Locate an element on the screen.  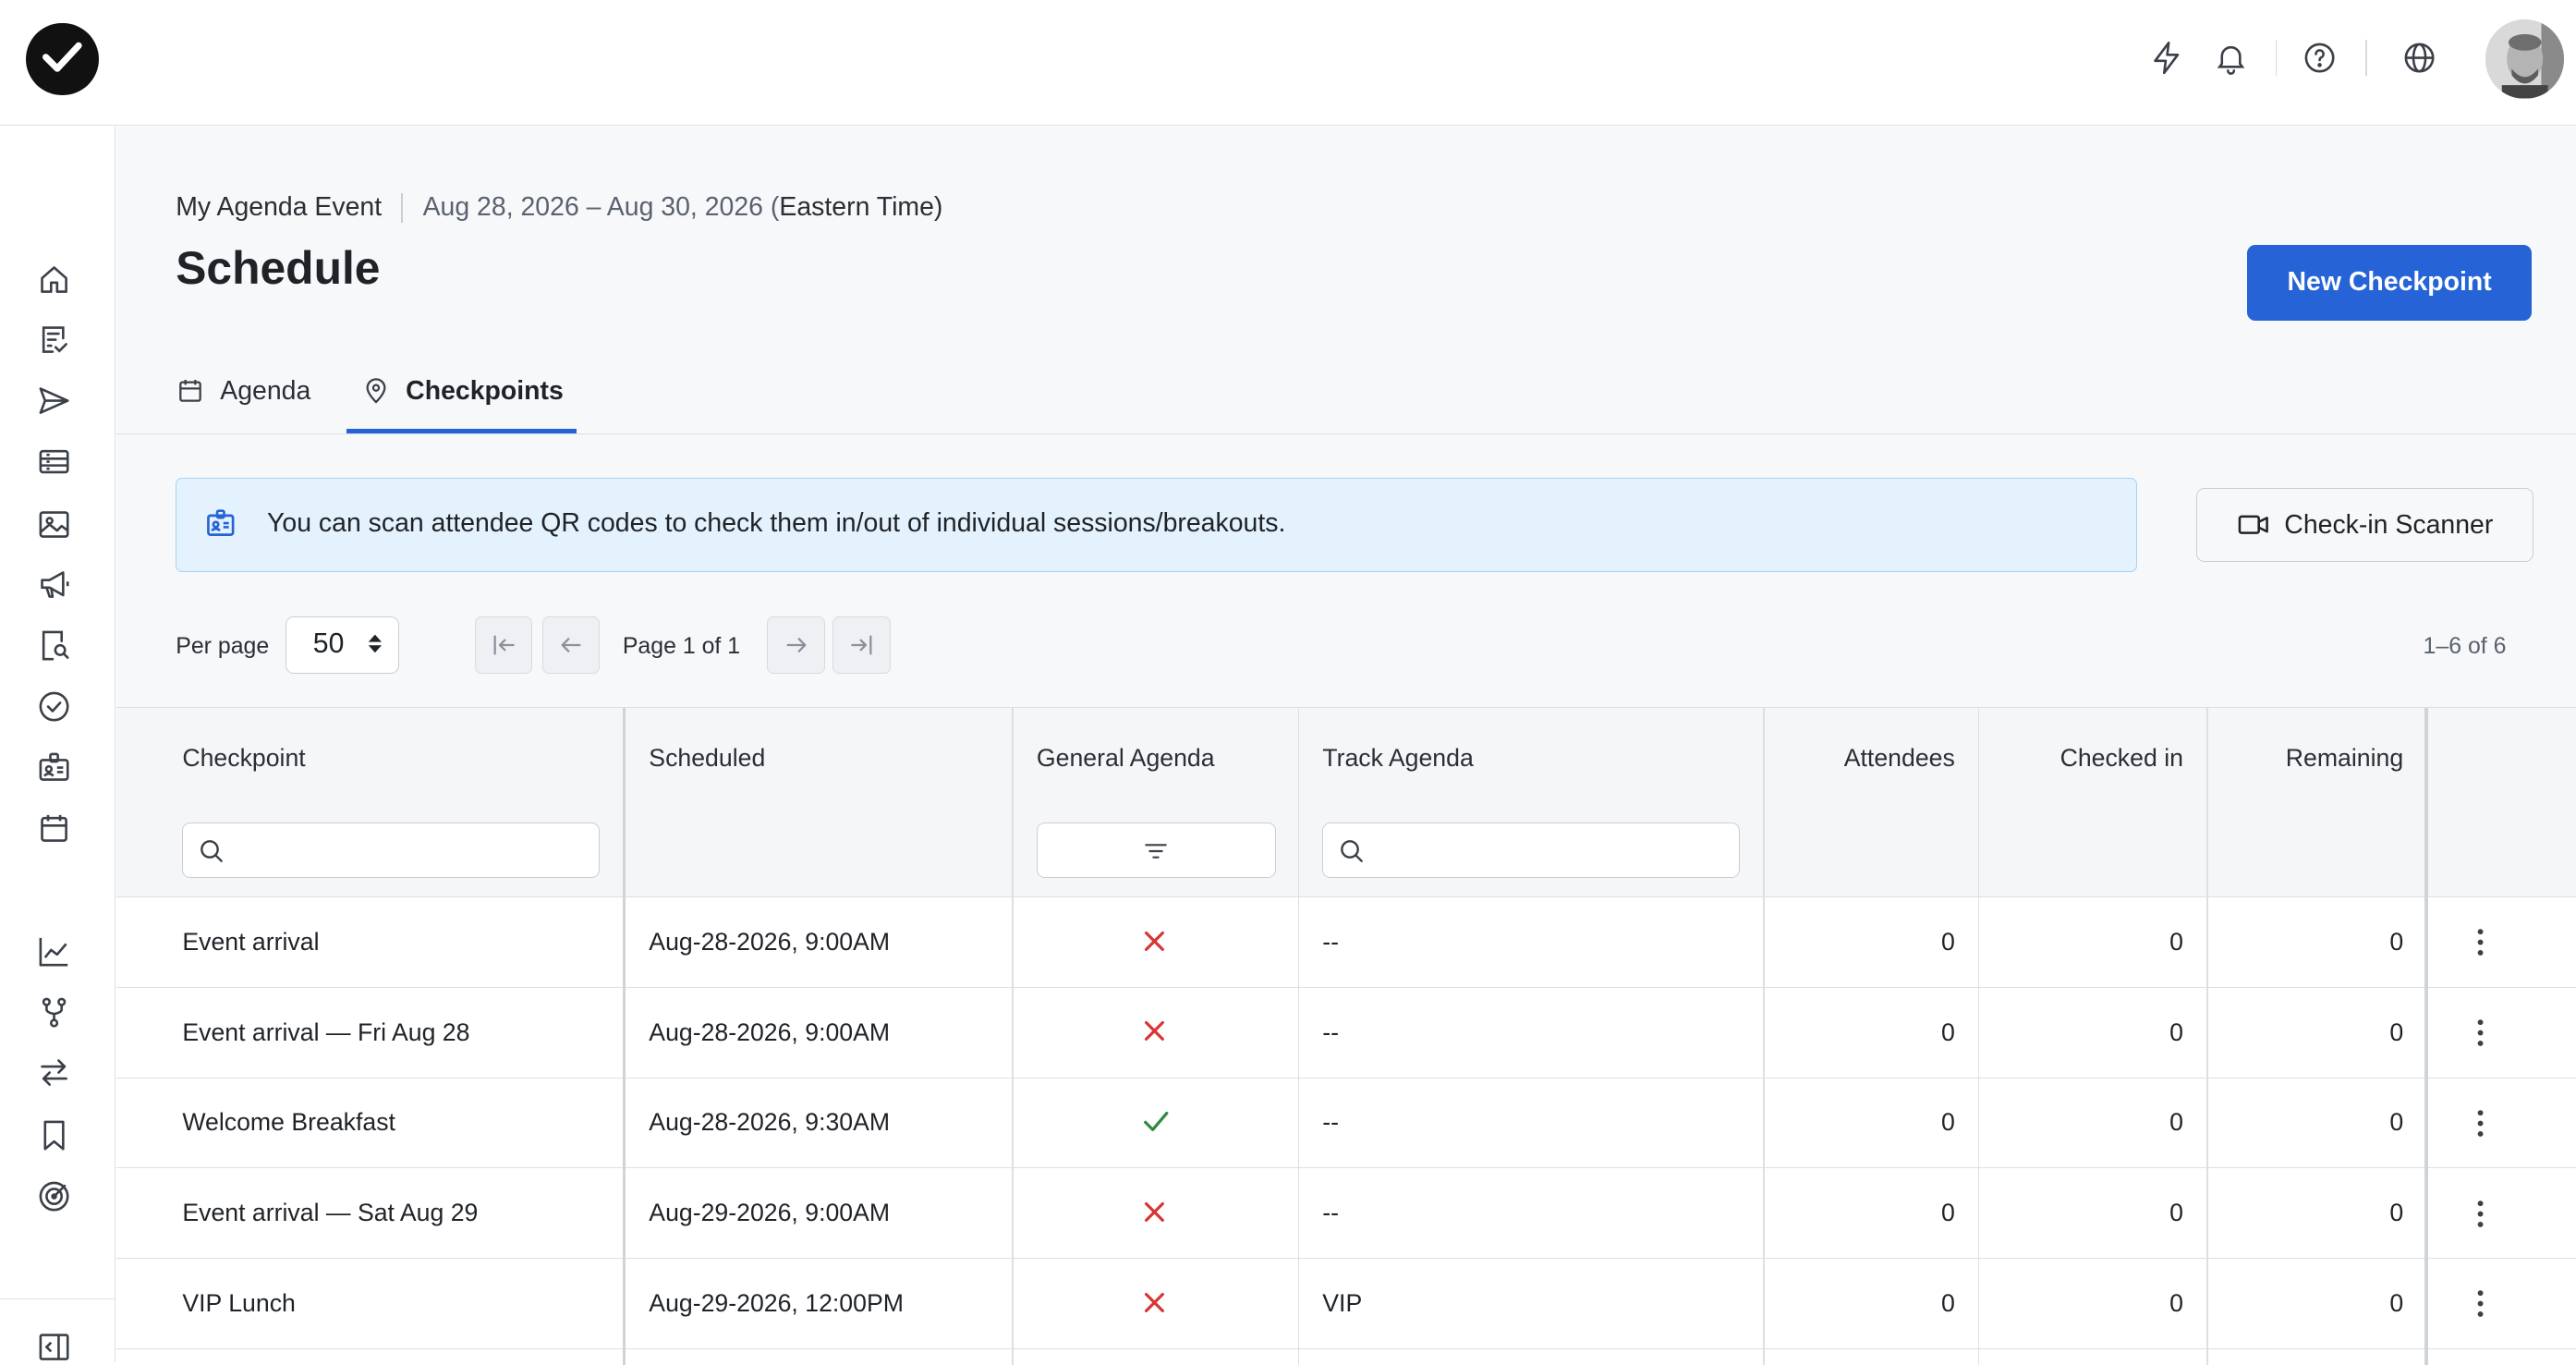
line-chart-icon is located at coordinates (54, 951).